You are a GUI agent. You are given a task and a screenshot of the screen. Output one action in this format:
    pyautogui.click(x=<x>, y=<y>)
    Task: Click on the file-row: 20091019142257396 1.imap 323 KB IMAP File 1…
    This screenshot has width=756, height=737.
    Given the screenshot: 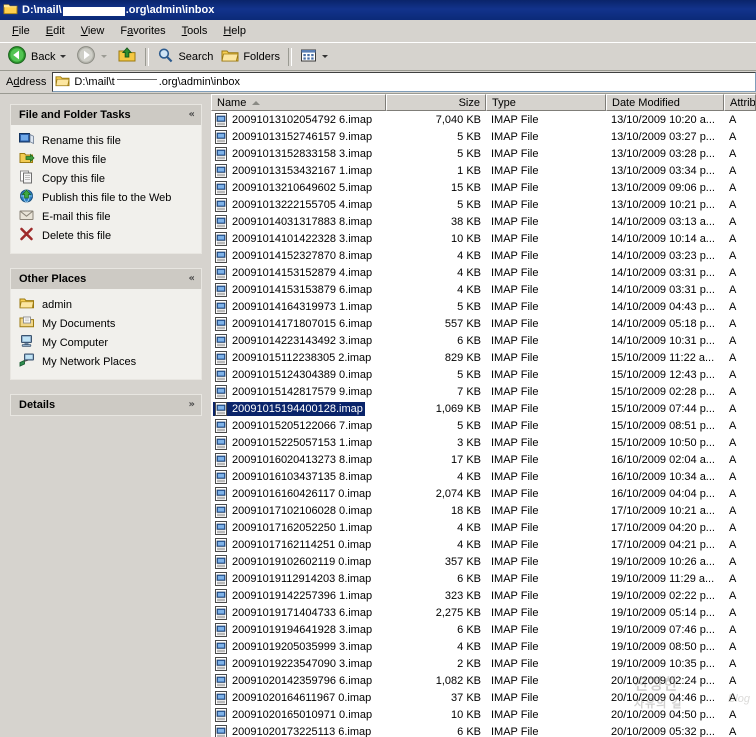 What is the action you would take?
    pyautogui.click(x=483, y=595)
    